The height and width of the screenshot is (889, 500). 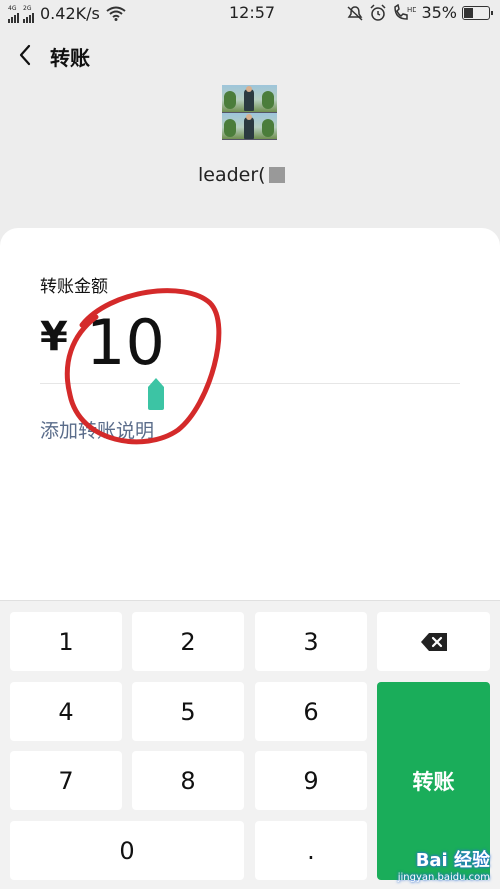 I want to click on wifi-icon, so click(x=116, y=13).